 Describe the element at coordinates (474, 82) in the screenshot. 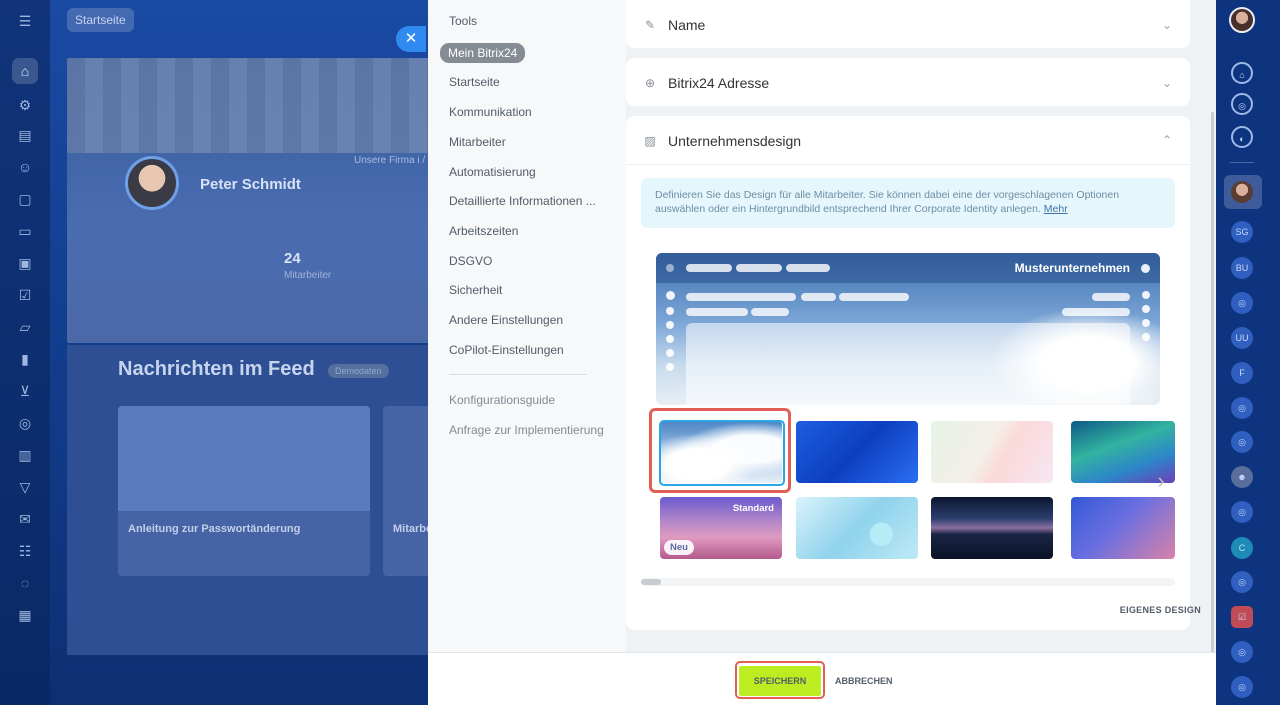

I see `nav-item-startseite: Startseite` at that location.